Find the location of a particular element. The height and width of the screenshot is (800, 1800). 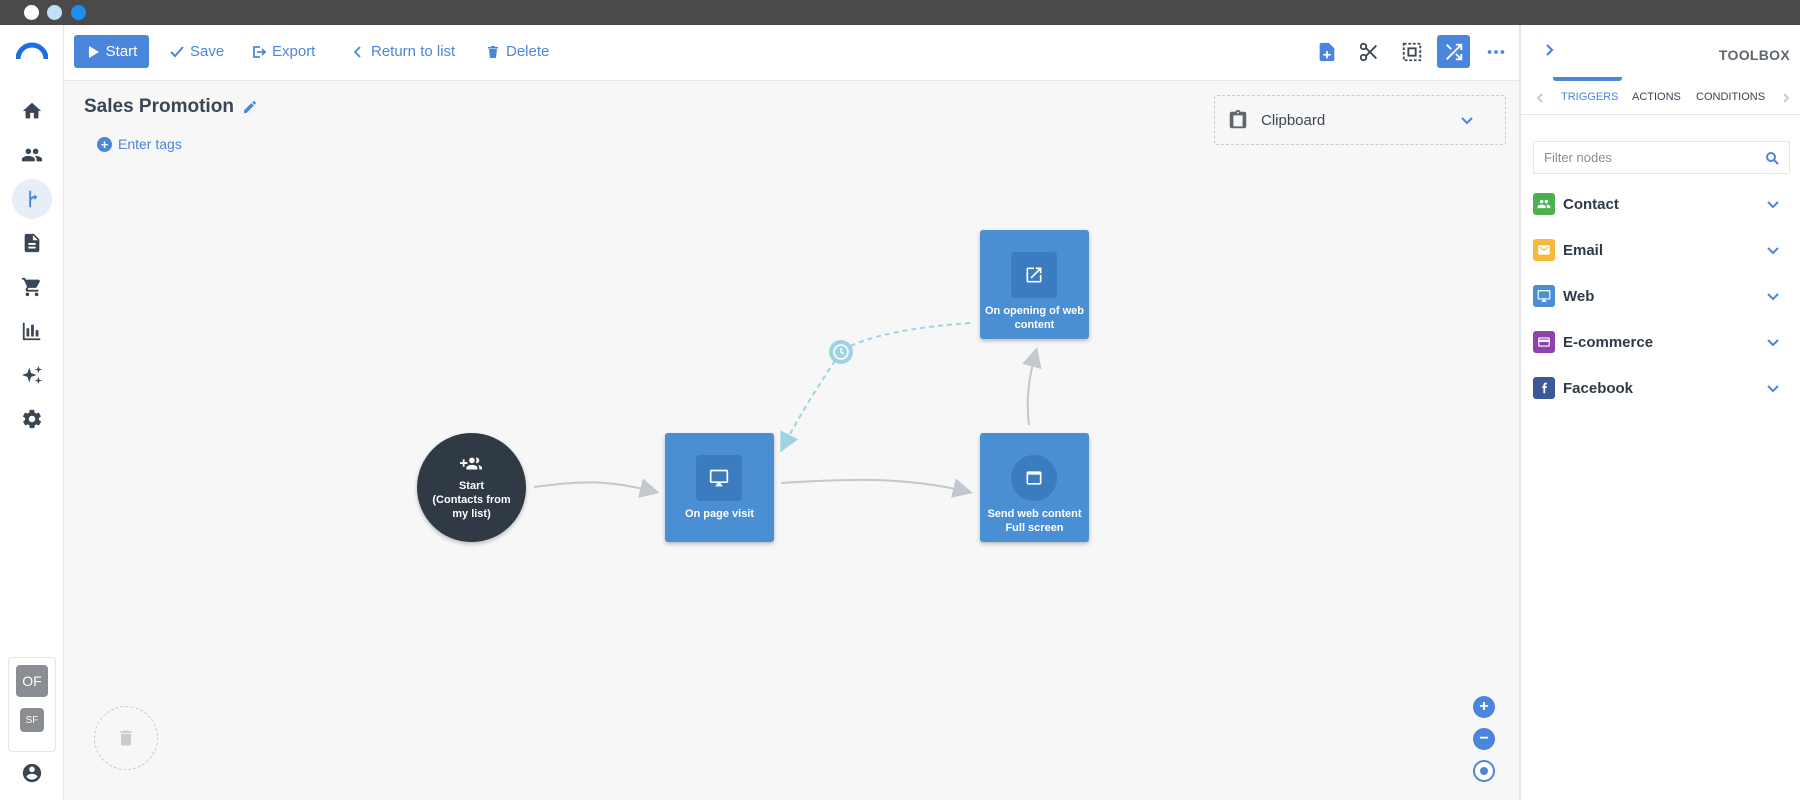

toolbox-title: TOOLBOX is located at coordinates (1754, 55).